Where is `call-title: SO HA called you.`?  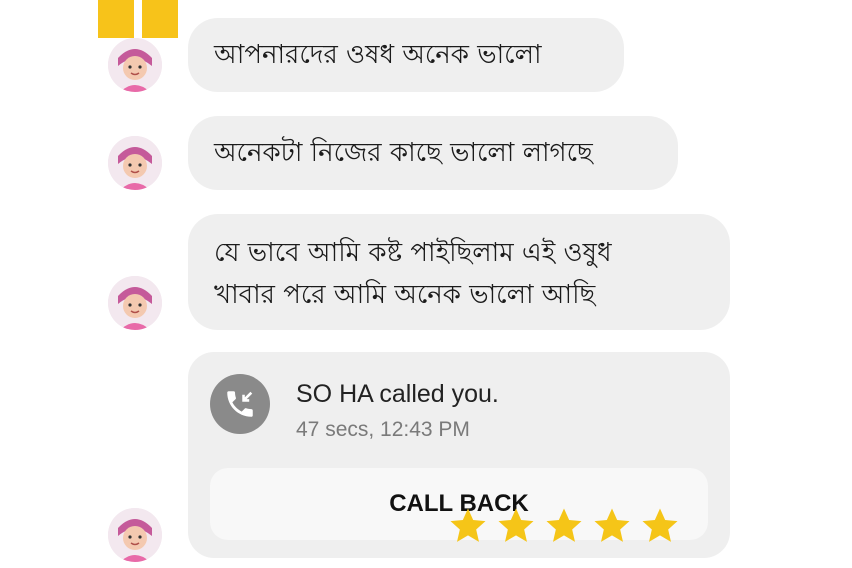 call-title: SO HA called you. is located at coordinates (397, 394).